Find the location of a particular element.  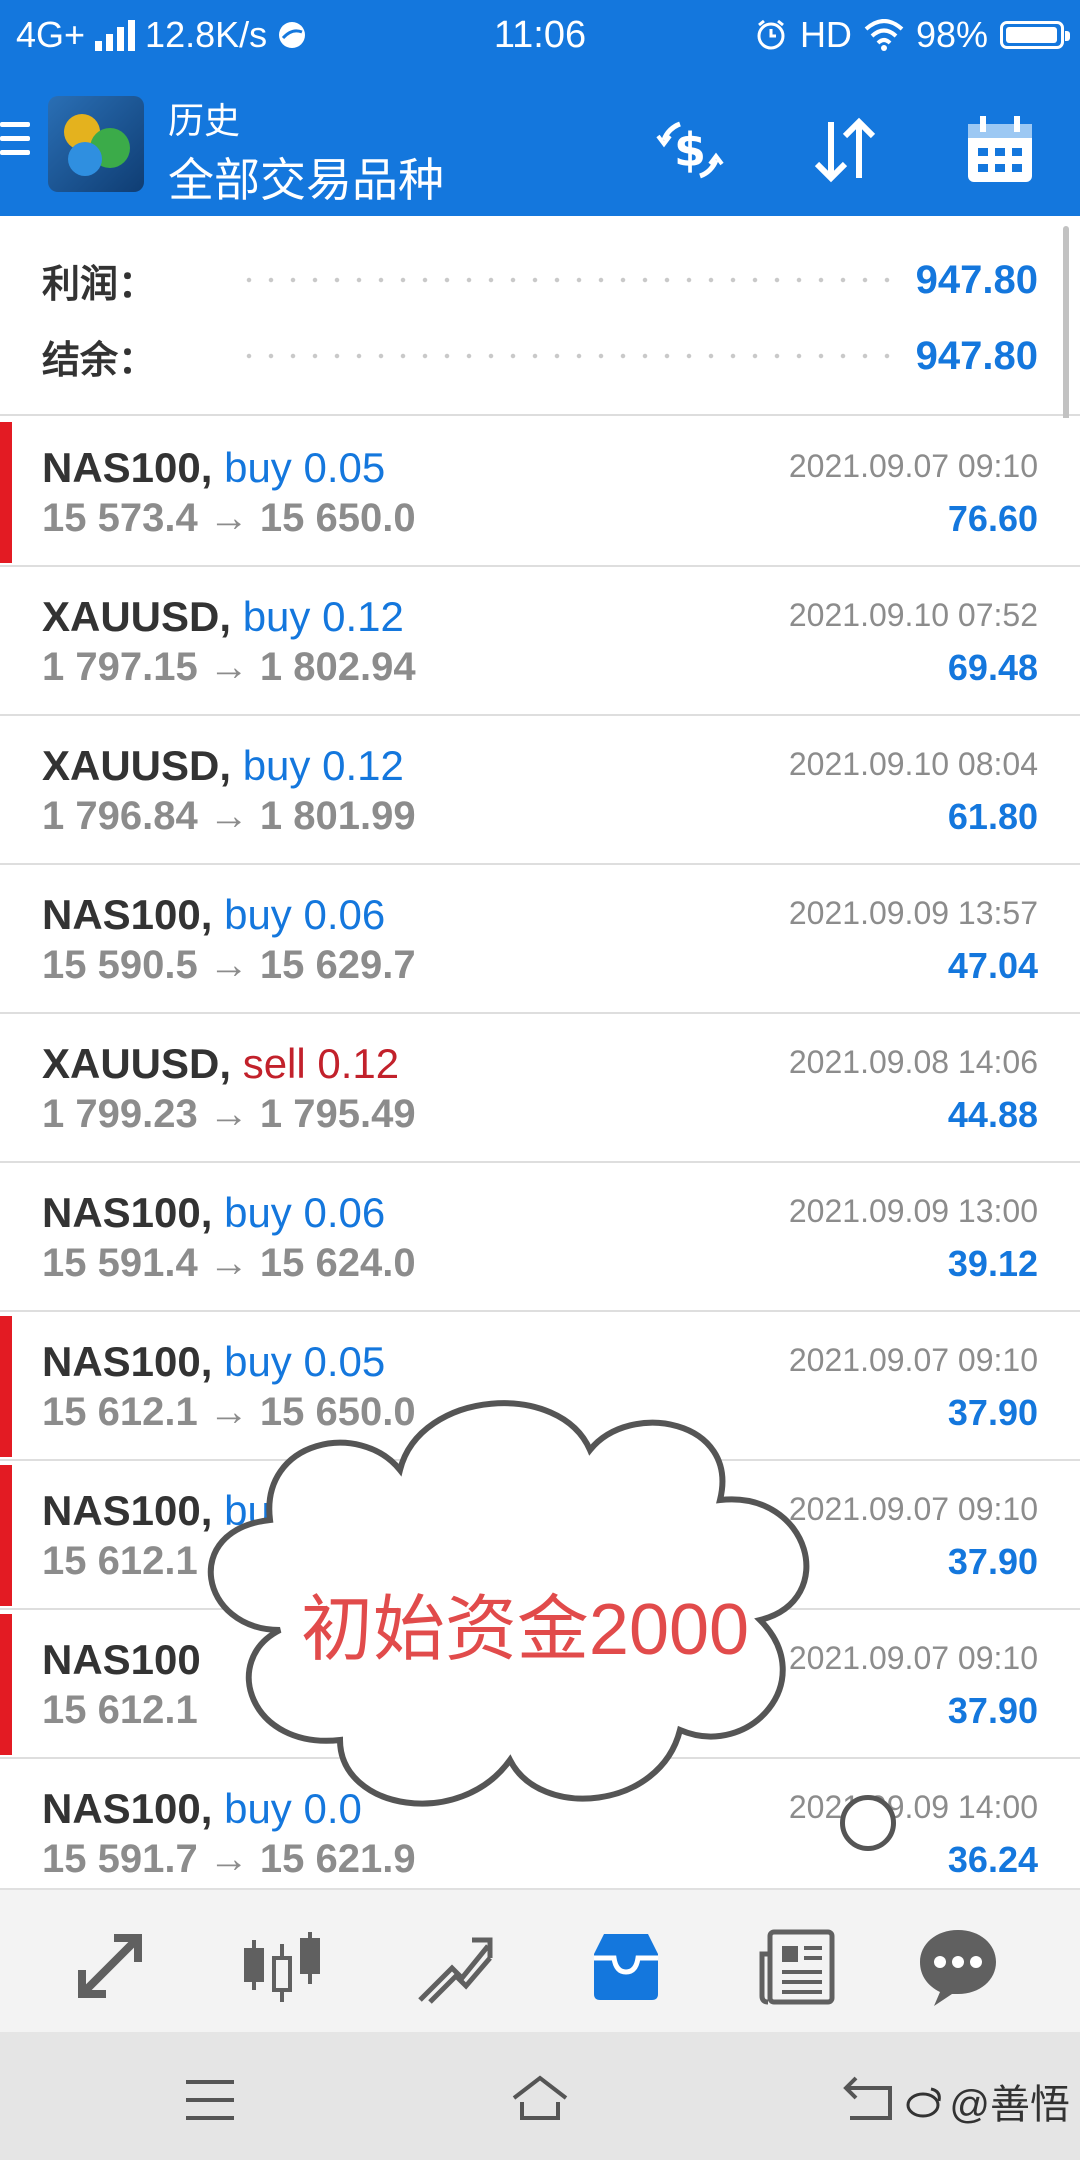

hd-indicator: HD is located at coordinates (825, 34).